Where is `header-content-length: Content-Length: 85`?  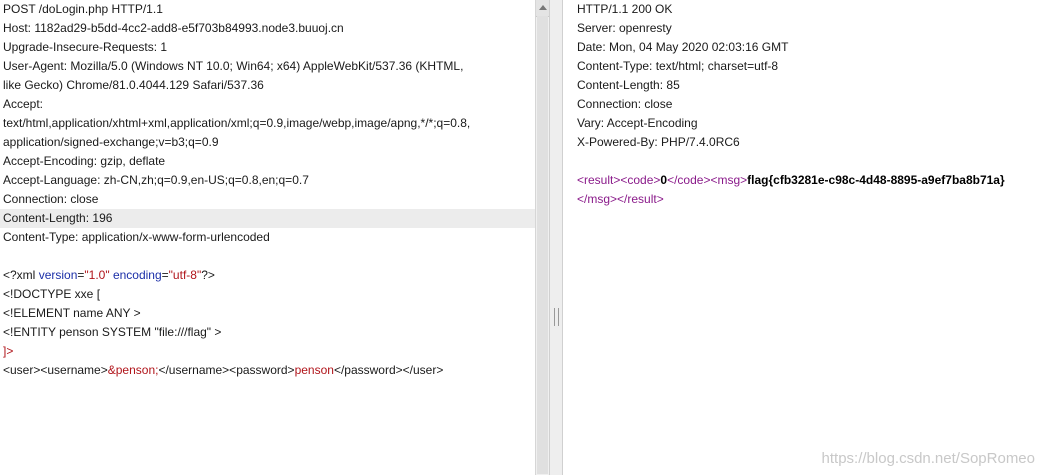 header-content-length: Content-Length: 85 is located at coordinates (628, 85).